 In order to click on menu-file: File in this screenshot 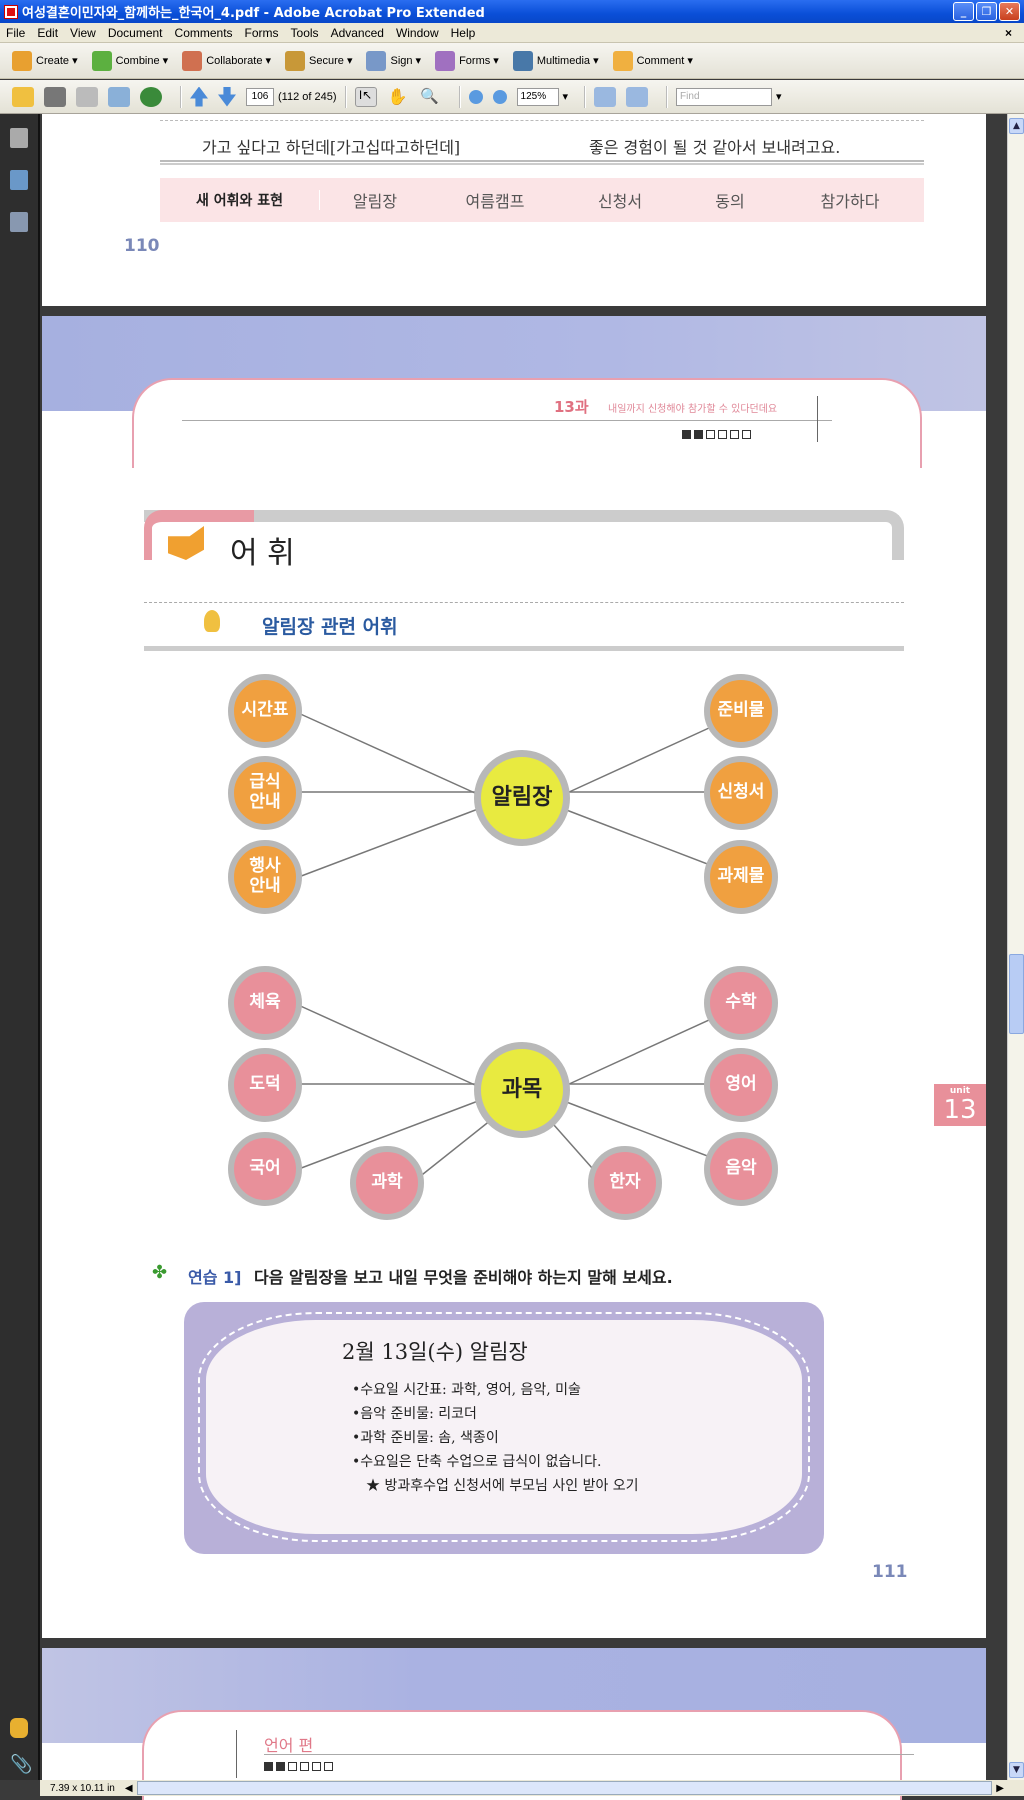, I will do `click(15, 33)`.